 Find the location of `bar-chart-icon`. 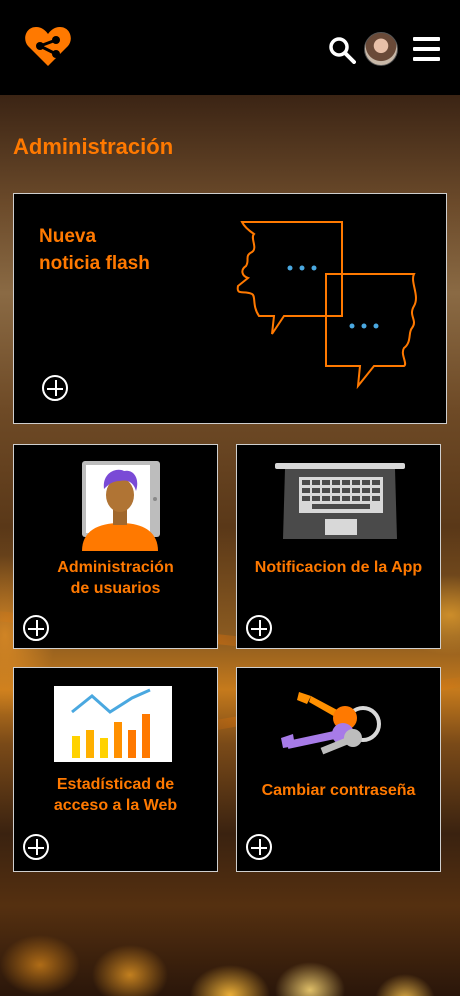

bar-chart-icon is located at coordinates (113, 724).